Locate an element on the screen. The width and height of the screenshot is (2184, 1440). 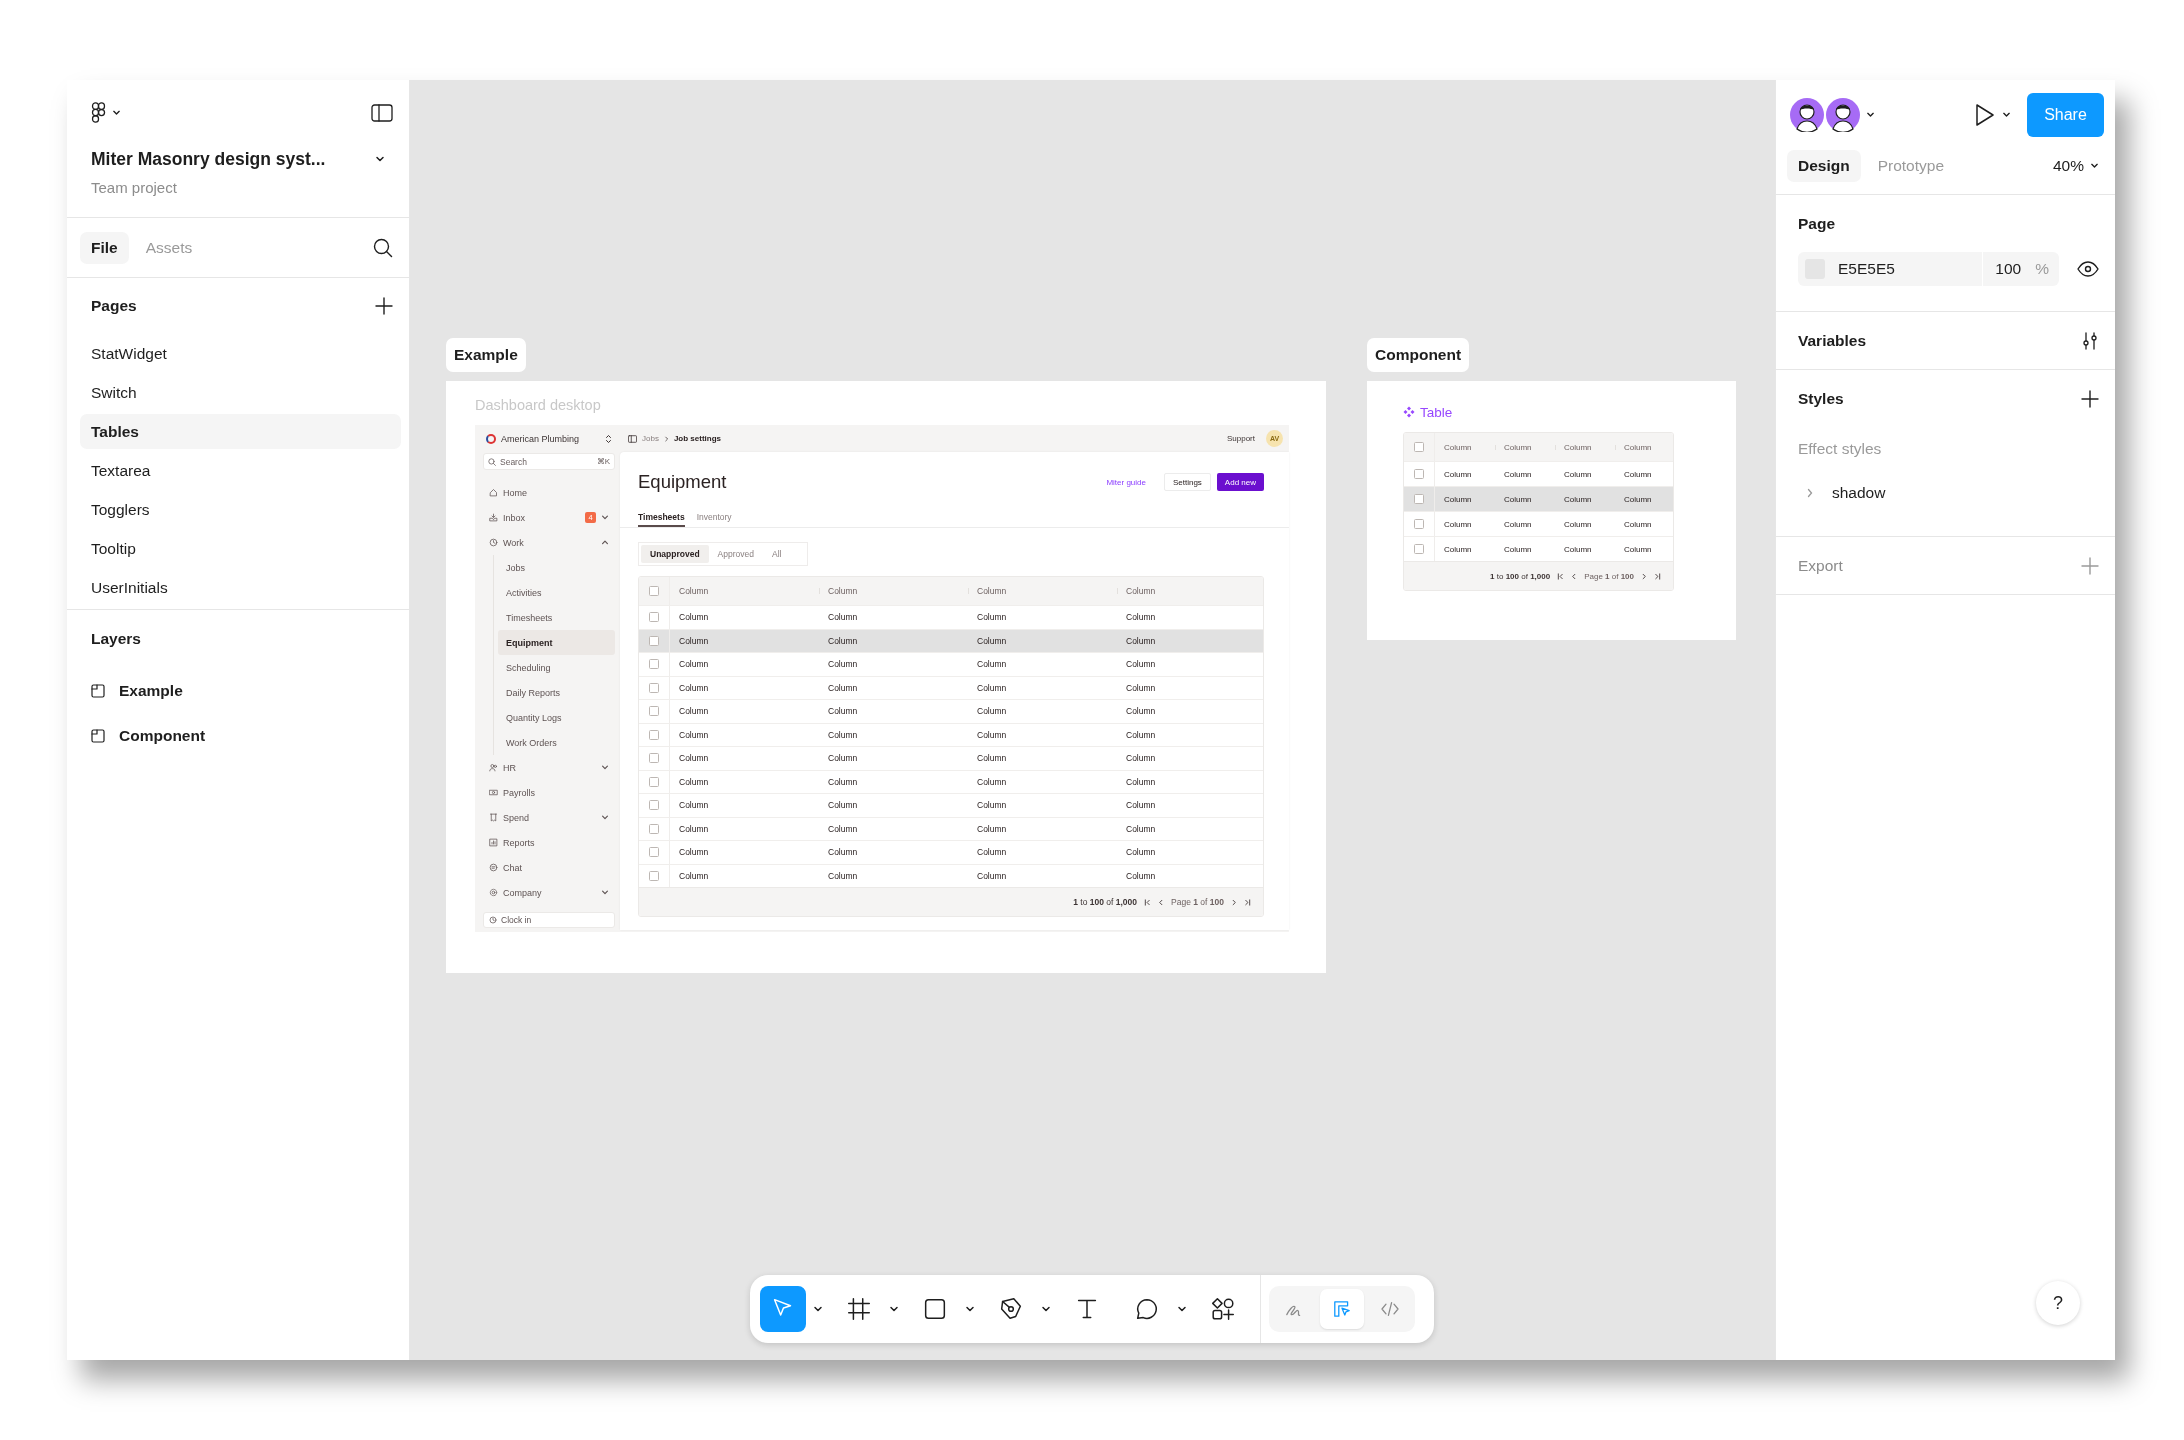
add-button: Add new is located at coordinates (1240, 482).